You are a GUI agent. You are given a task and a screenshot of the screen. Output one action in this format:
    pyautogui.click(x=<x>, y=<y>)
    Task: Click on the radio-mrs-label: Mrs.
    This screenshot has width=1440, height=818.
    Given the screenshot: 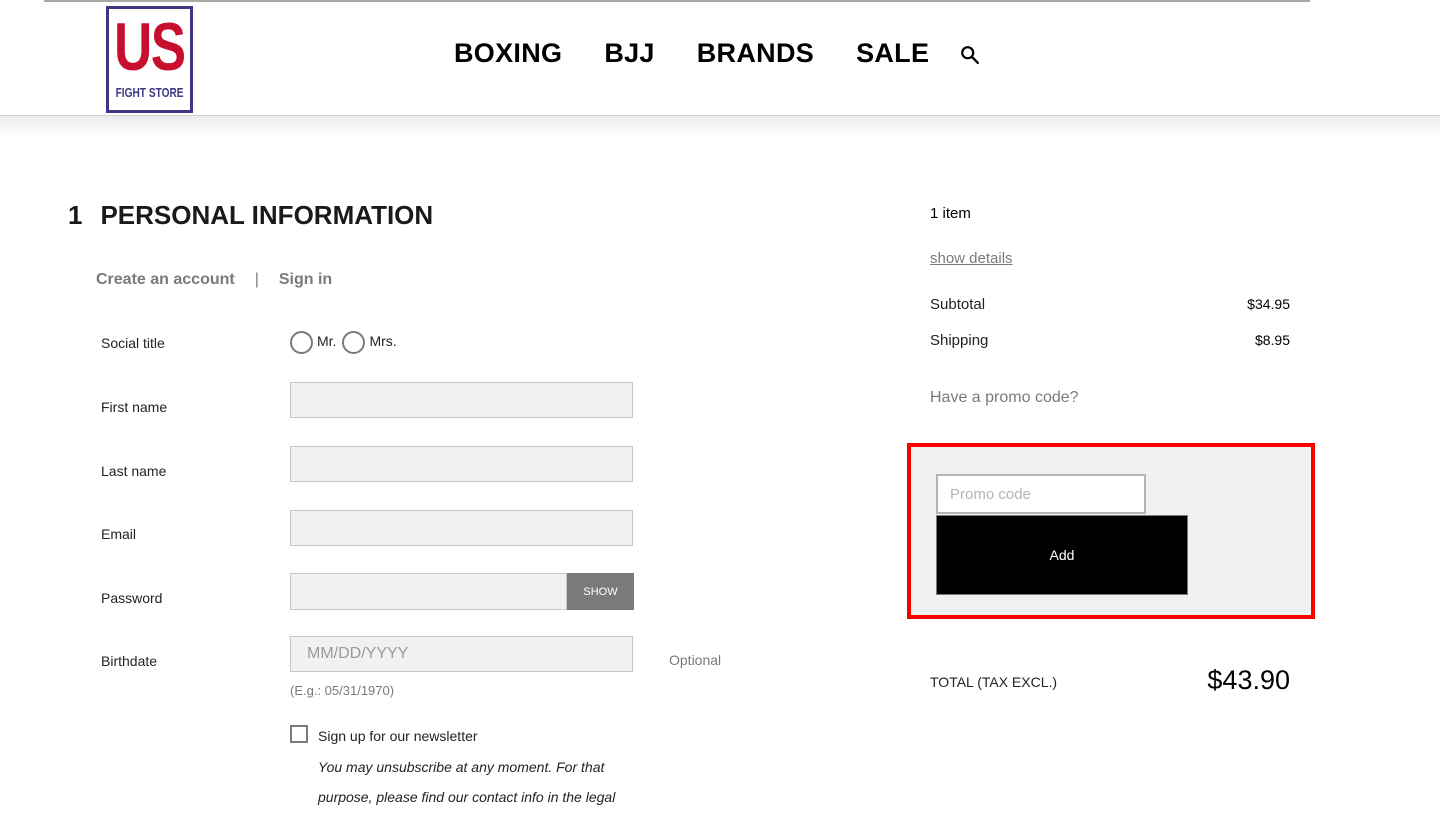 What is the action you would take?
    pyautogui.click(x=383, y=340)
    